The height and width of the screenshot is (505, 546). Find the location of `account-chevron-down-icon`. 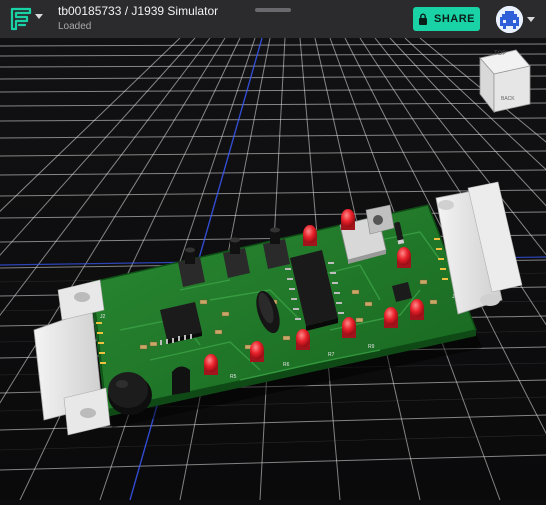

account-chevron-down-icon is located at coordinates (531, 19).